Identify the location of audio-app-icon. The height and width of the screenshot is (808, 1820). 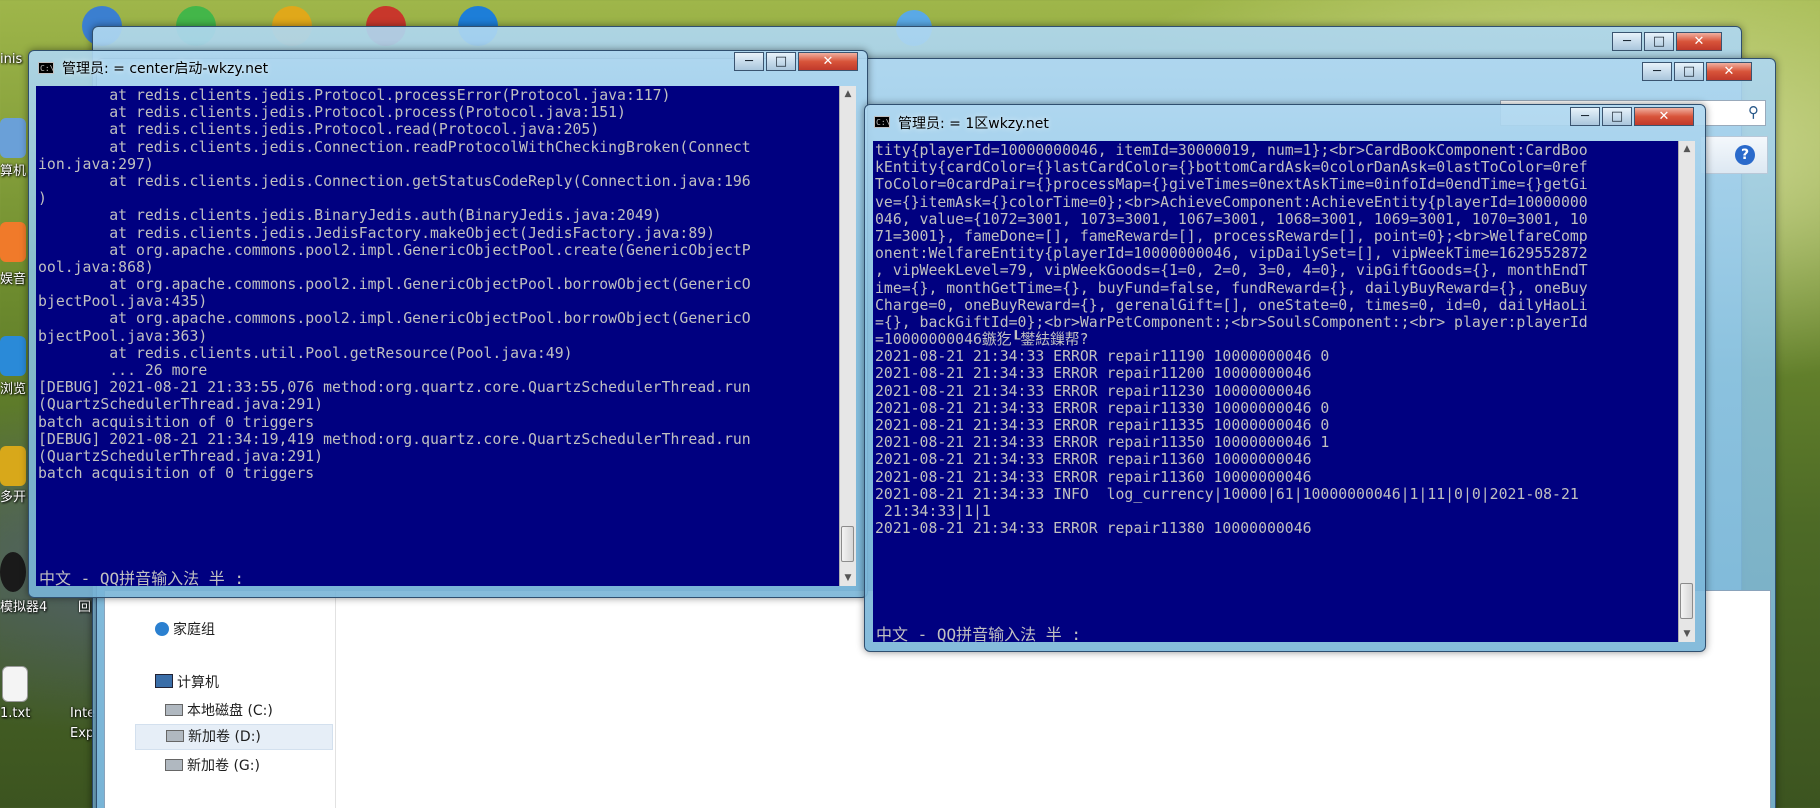
(13, 242).